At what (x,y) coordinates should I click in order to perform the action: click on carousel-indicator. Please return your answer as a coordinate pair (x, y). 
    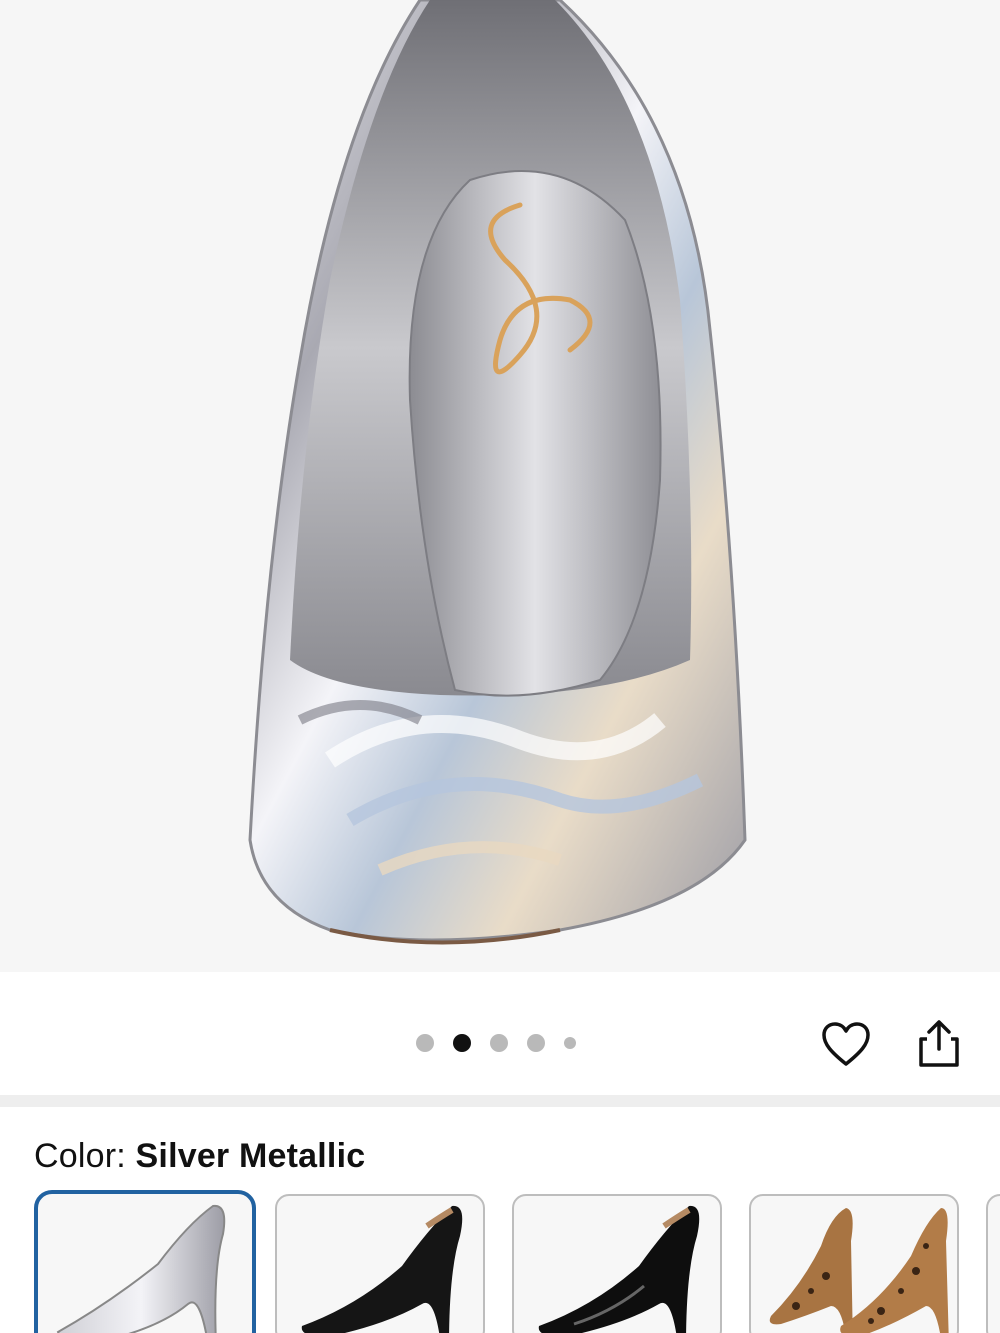
    Looking at the image, I should click on (496, 1043).